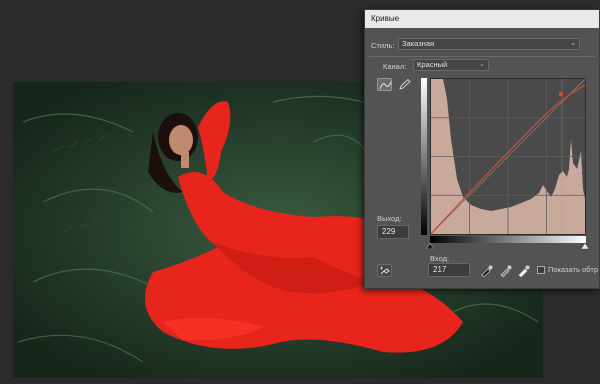 The image size is (600, 384). Describe the element at coordinates (432, 64) in the screenshot. I see `channel-value: Красный` at that location.